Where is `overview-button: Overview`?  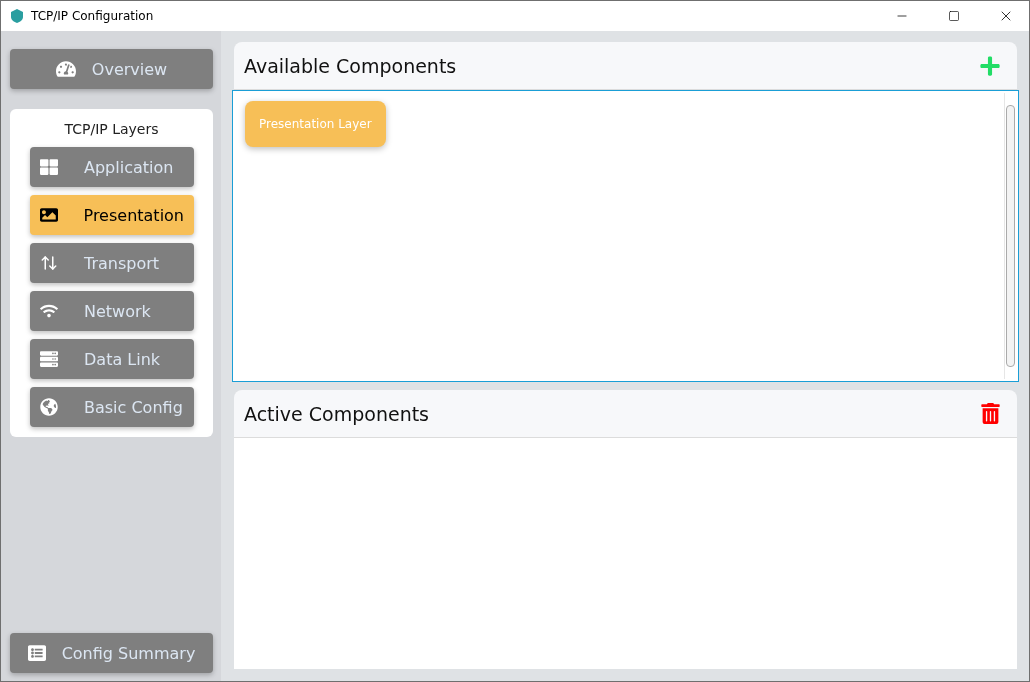 overview-button: Overview is located at coordinates (111, 69).